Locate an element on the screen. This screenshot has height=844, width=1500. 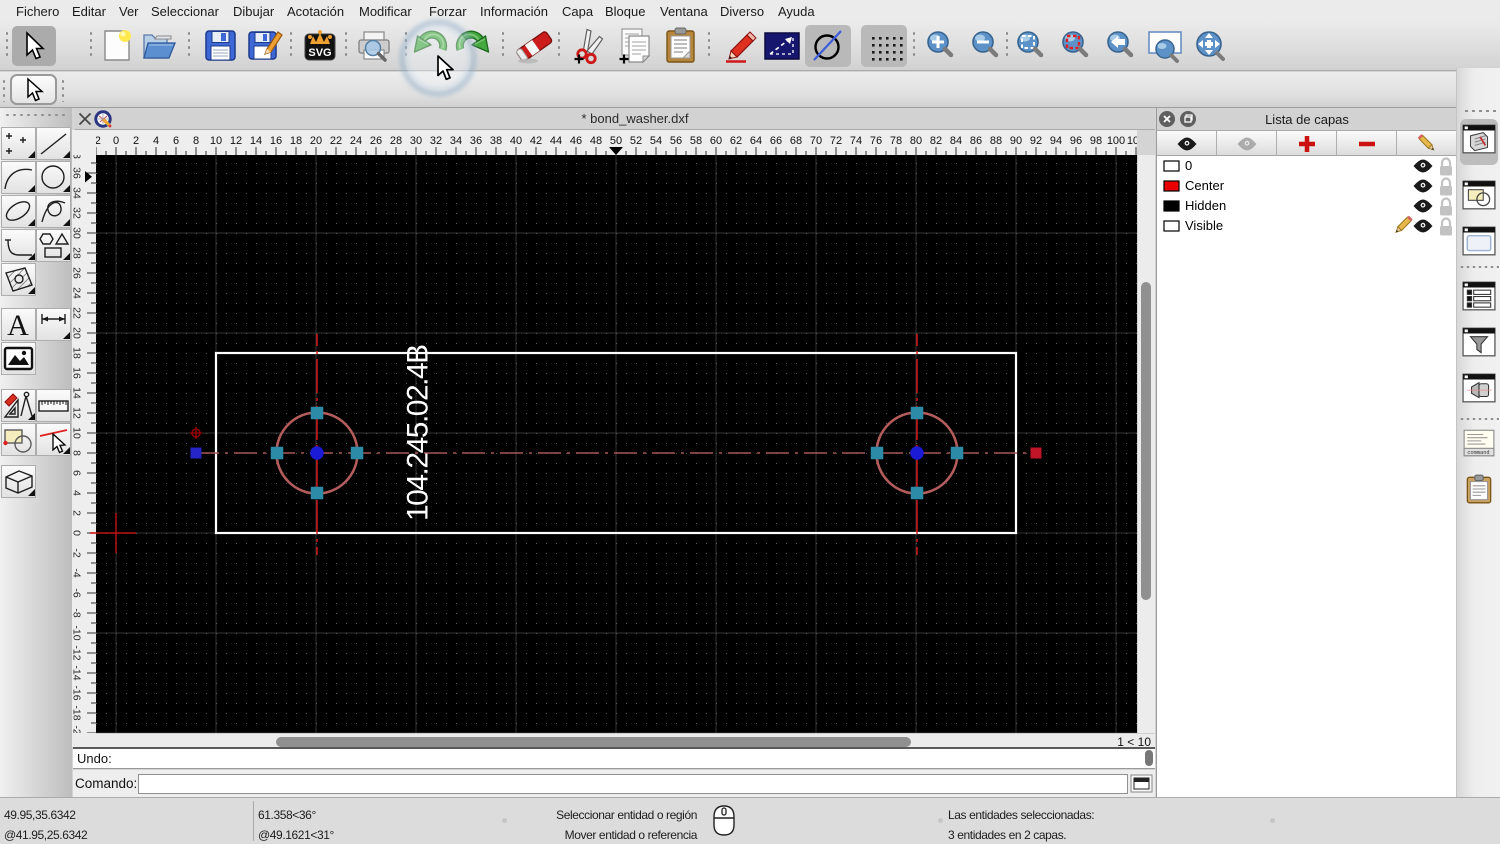
svg-text: 102 is located at coordinates (1132, 141).